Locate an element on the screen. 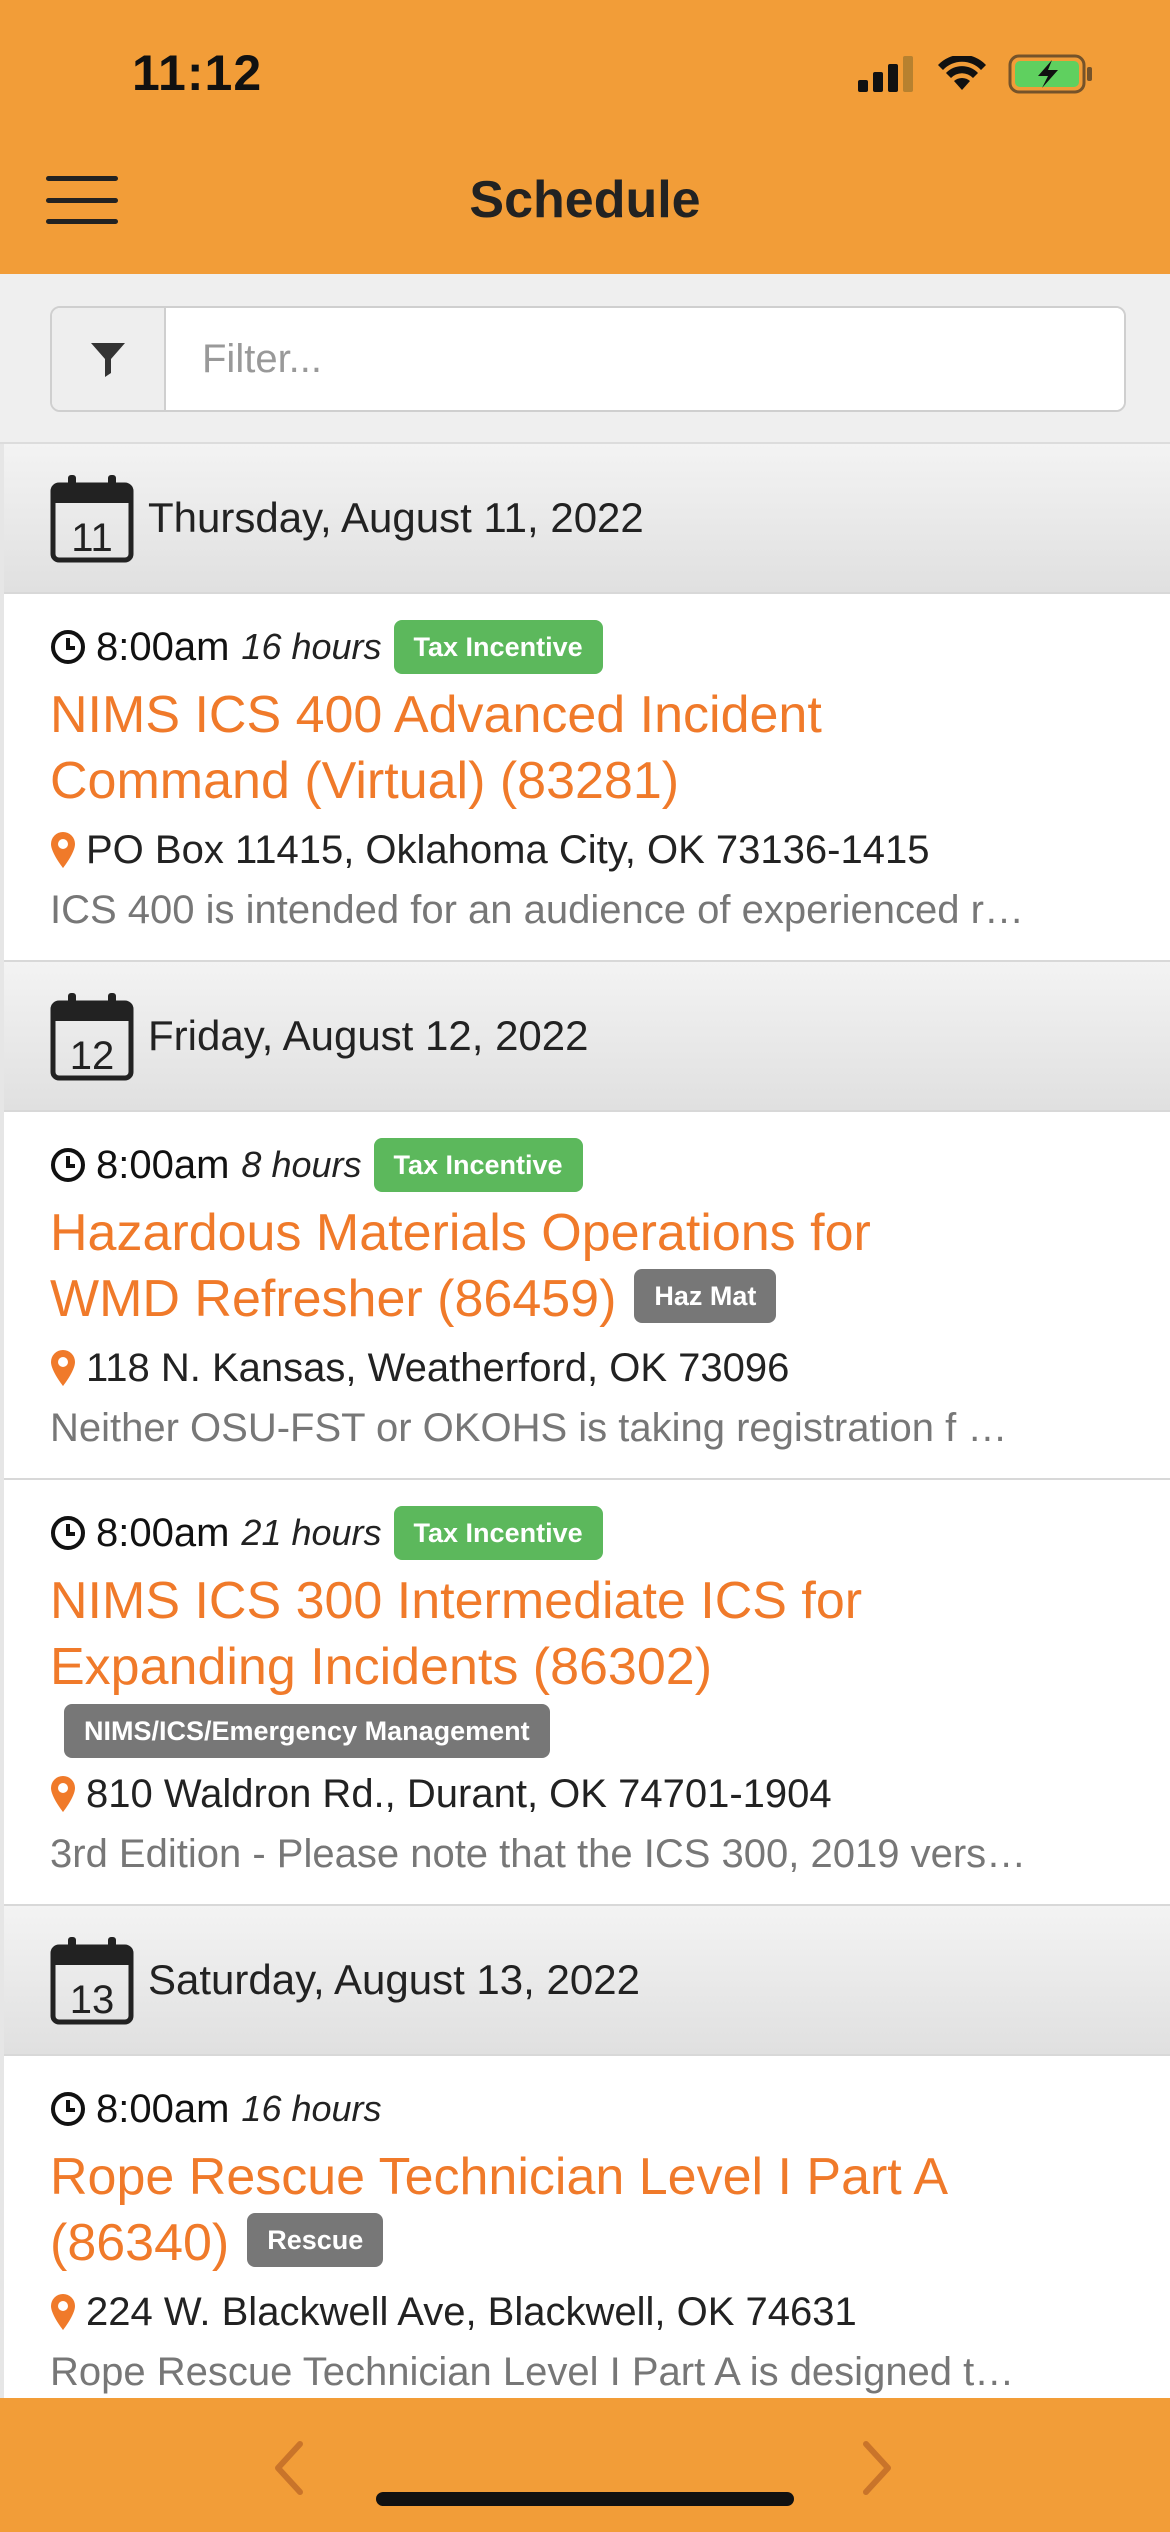  date-header: 12 Friday, August 12, 2022 is located at coordinates (587, 1037).